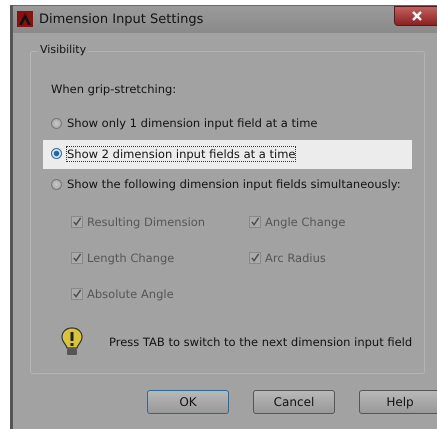 The image size is (437, 429). I want to click on radio-option: Show the following dimension input fields simultaneously:, so click(226, 184).